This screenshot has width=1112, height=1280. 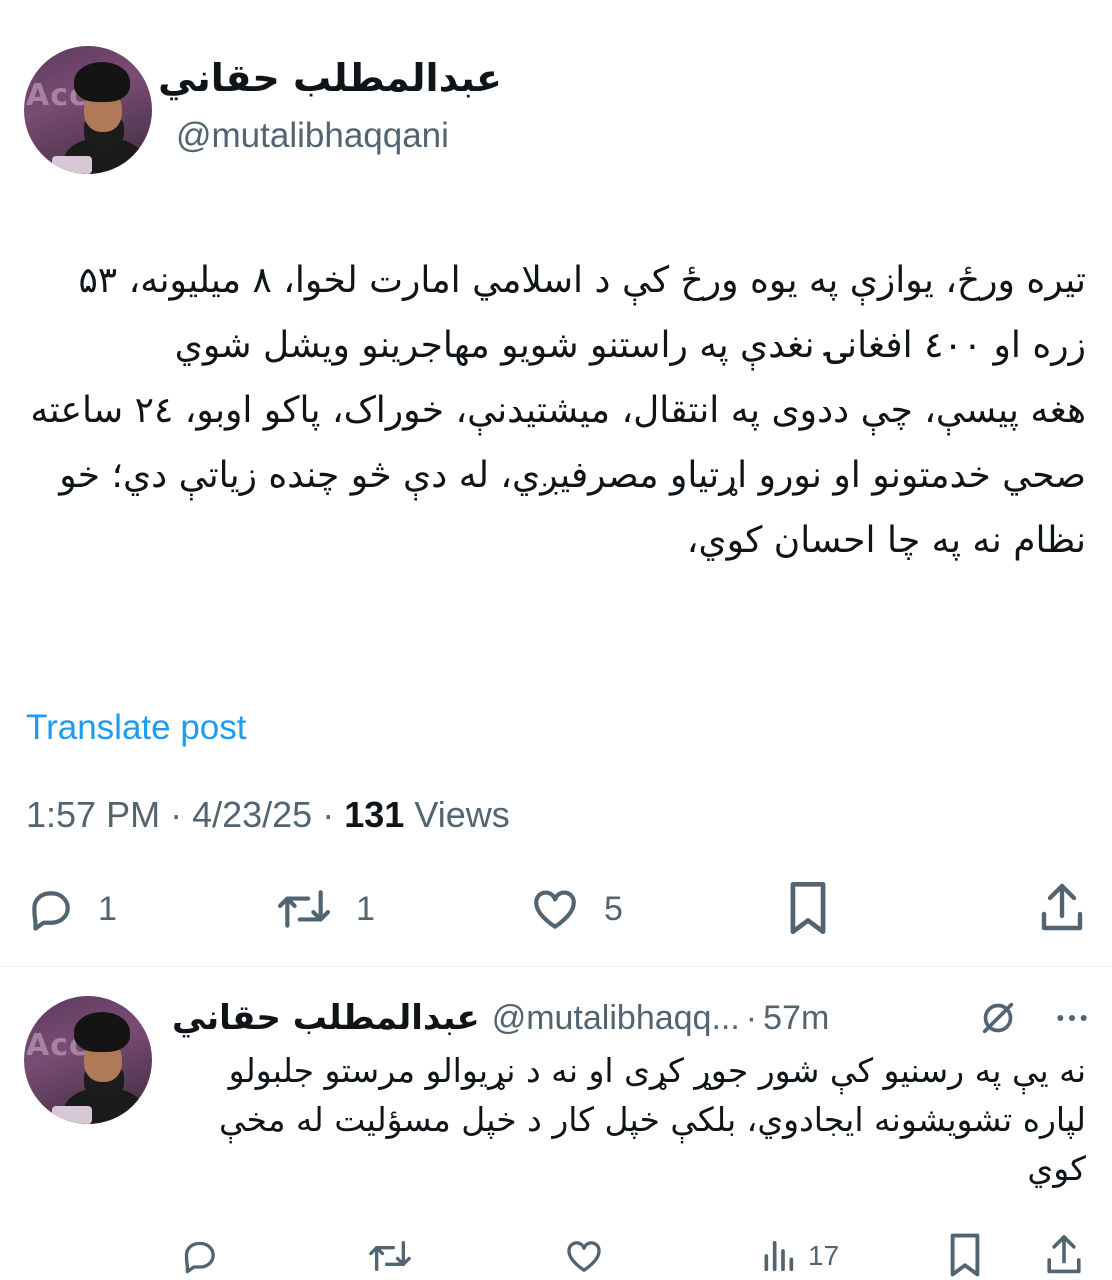 What do you see at coordinates (88, 1060) in the screenshot?
I see `reply-author-avatar: Acc` at bounding box center [88, 1060].